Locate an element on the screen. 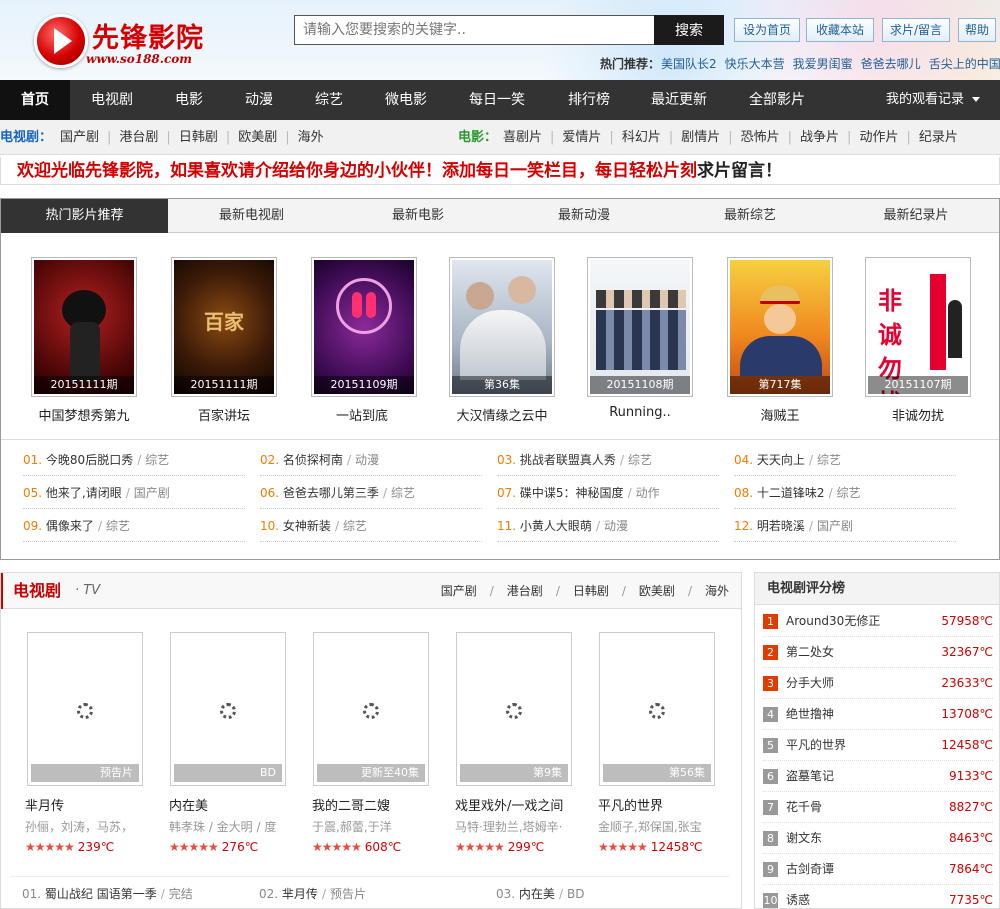 This screenshot has width=1000, height=909. hot-search-item: 我爱男闺蜜 is located at coordinates (823, 64).